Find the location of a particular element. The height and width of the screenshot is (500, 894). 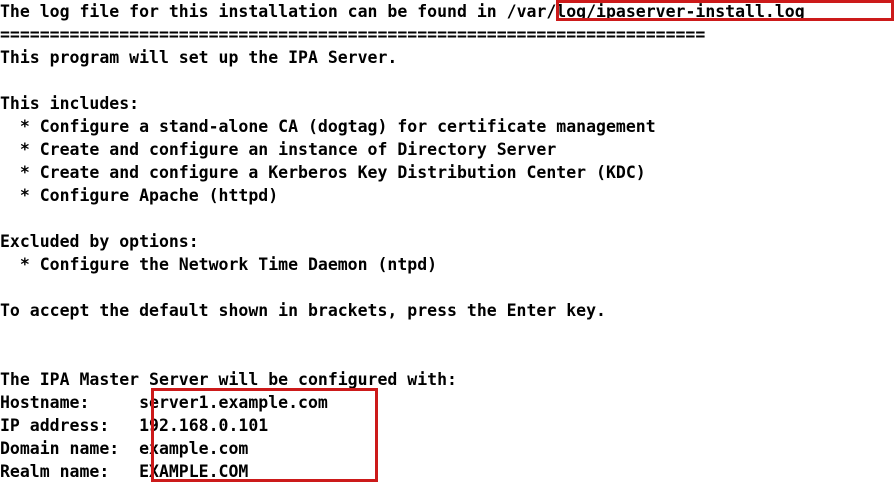

config-row-realm-name: Realm name: EXAMPLE.COM is located at coordinates (124, 471).